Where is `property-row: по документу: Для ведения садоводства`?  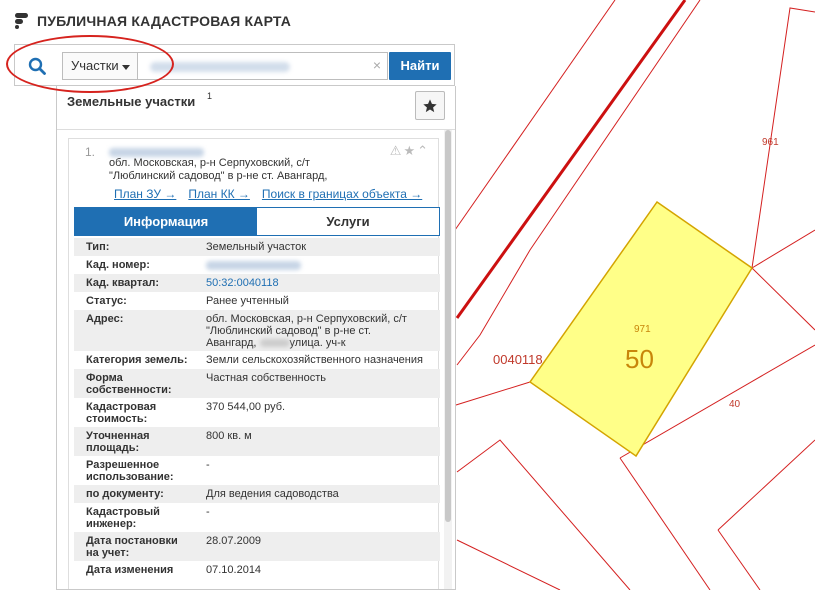
property-row: по документу: Для ведения садоводства is located at coordinates (257, 494).